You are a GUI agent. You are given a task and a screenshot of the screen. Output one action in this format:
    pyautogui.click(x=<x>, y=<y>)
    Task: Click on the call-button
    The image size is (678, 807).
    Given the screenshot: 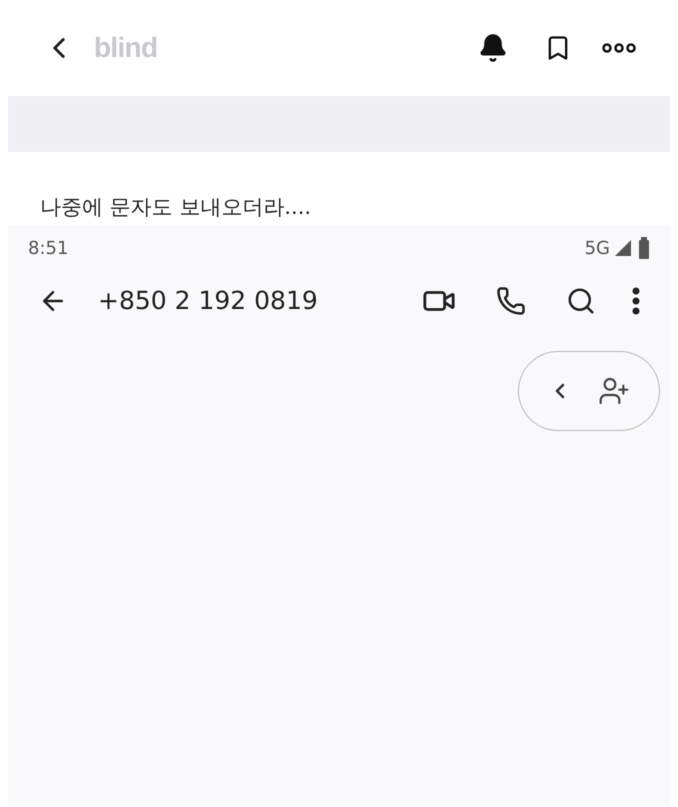 What is the action you would take?
    pyautogui.click(x=511, y=301)
    